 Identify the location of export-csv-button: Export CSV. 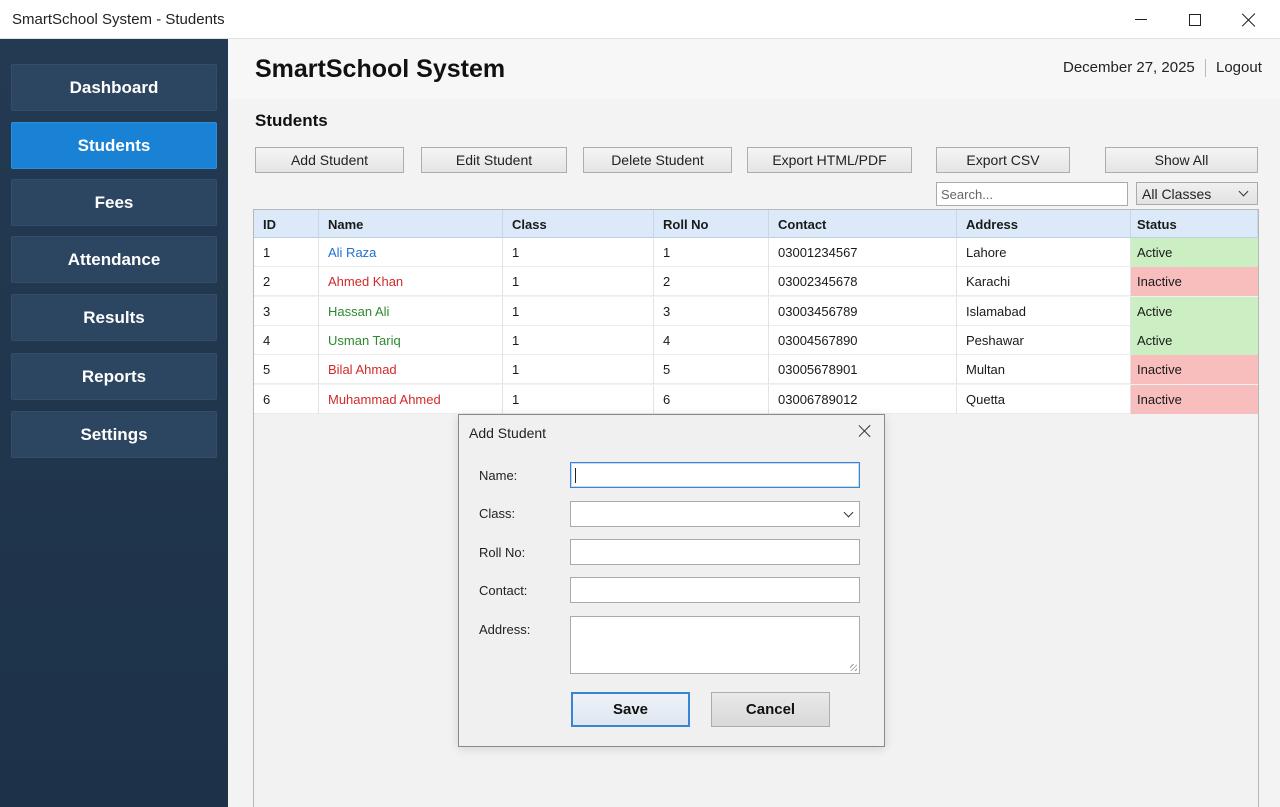
(1003, 160).